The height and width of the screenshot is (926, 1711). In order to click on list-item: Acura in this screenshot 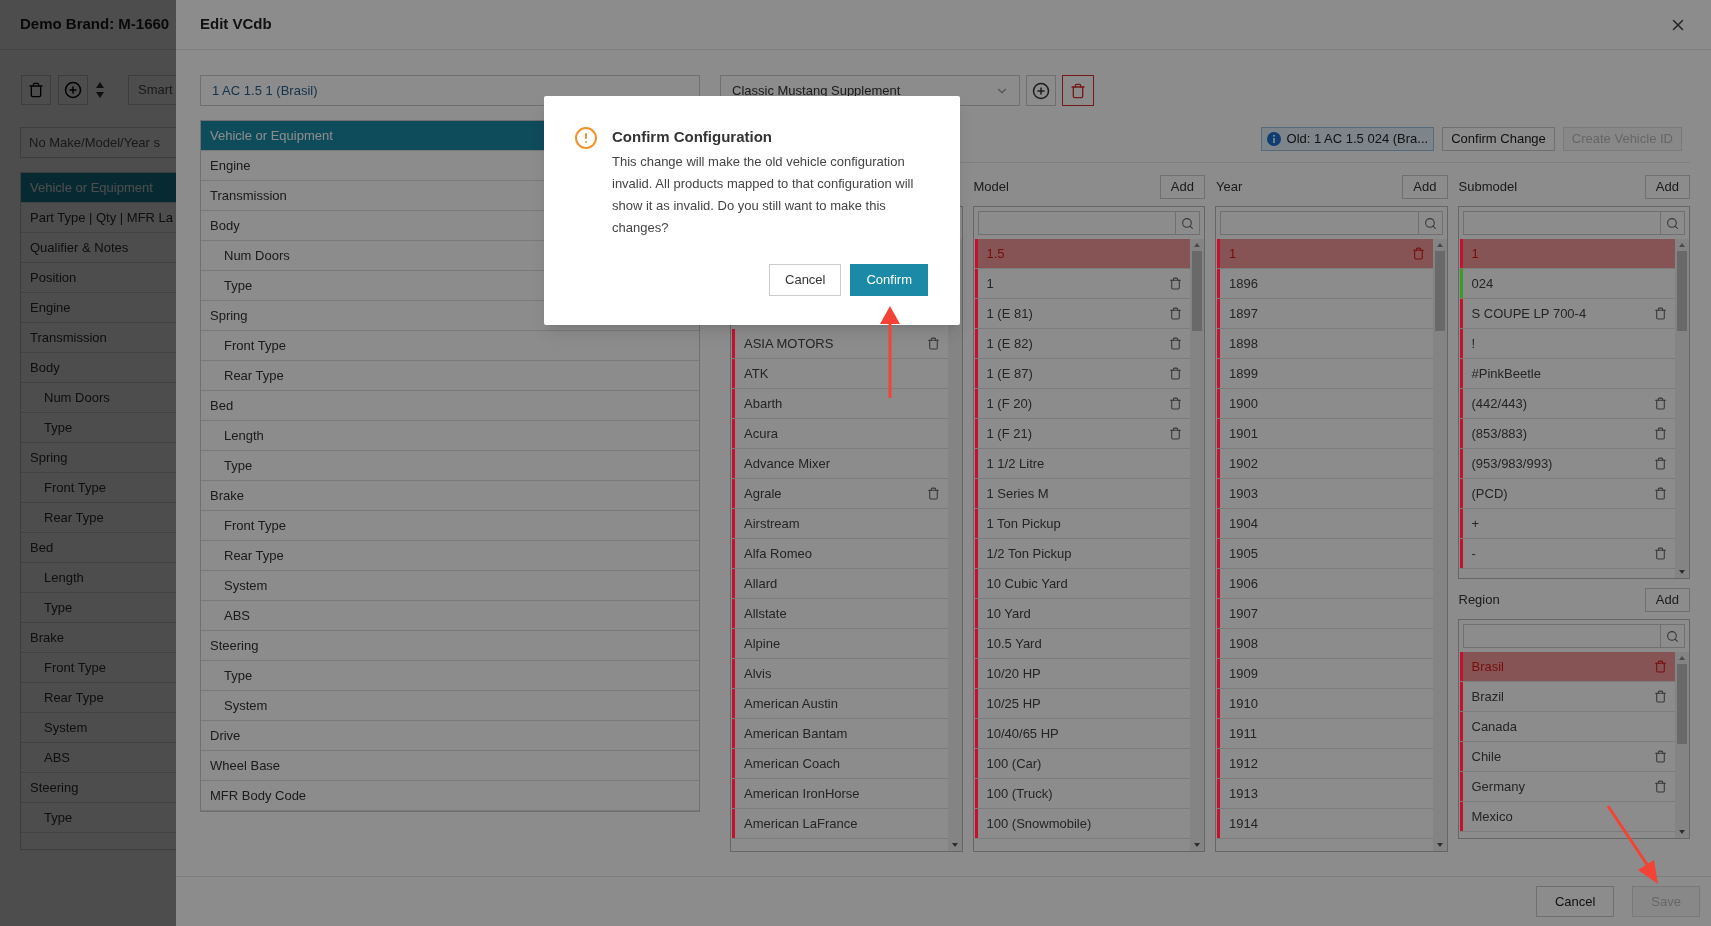, I will do `click(840, 434)`.